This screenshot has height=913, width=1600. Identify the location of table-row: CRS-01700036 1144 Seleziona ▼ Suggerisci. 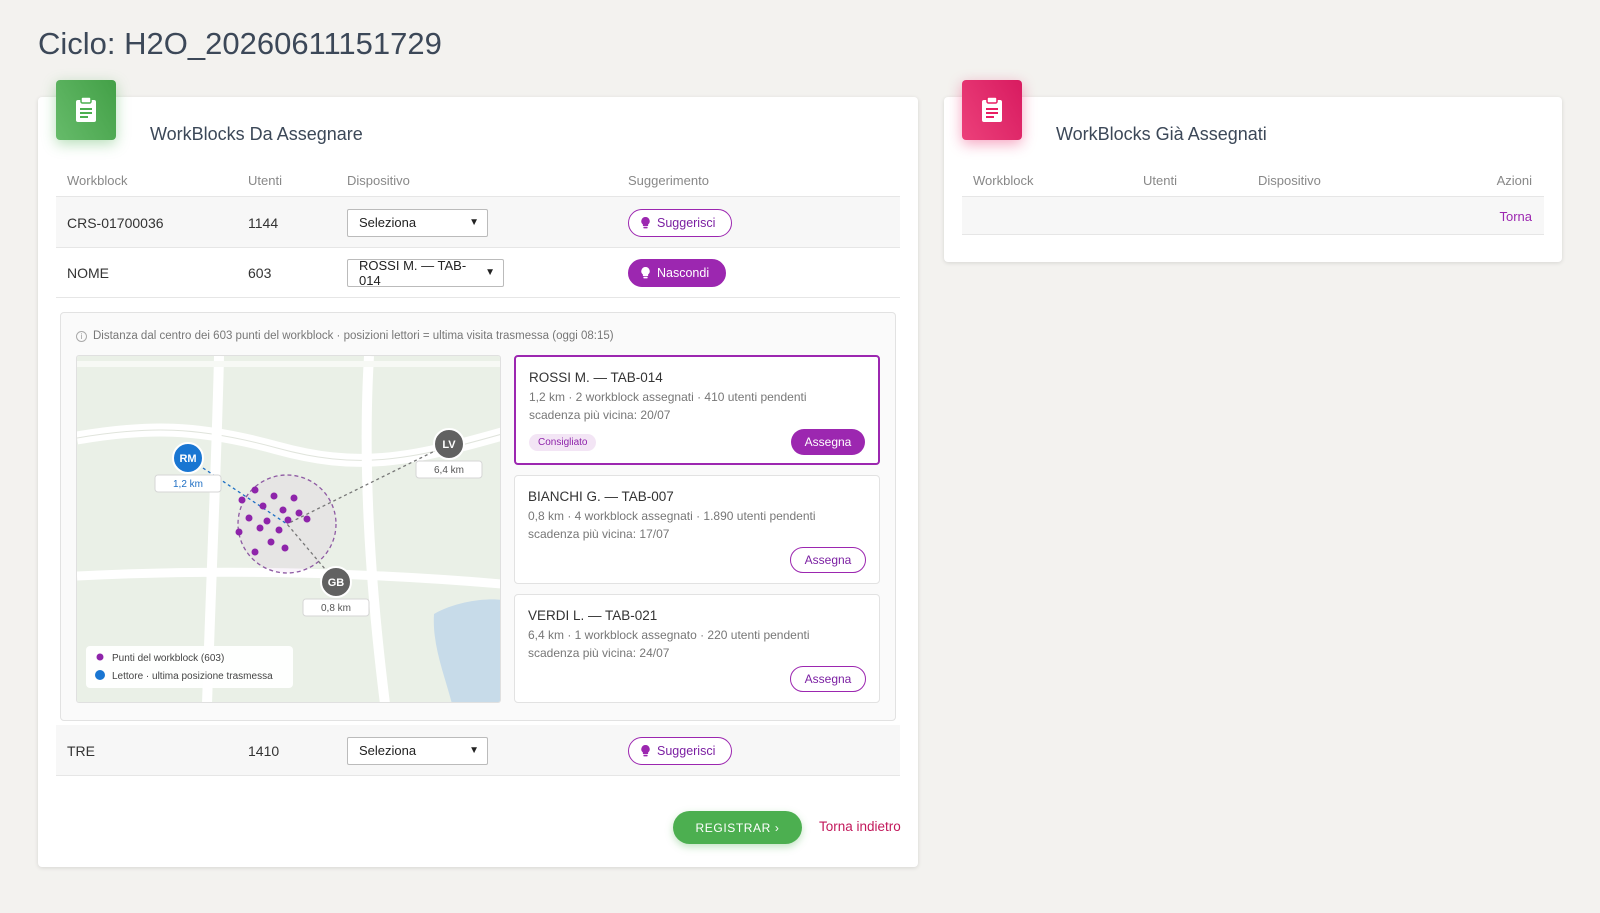
(478, 222).